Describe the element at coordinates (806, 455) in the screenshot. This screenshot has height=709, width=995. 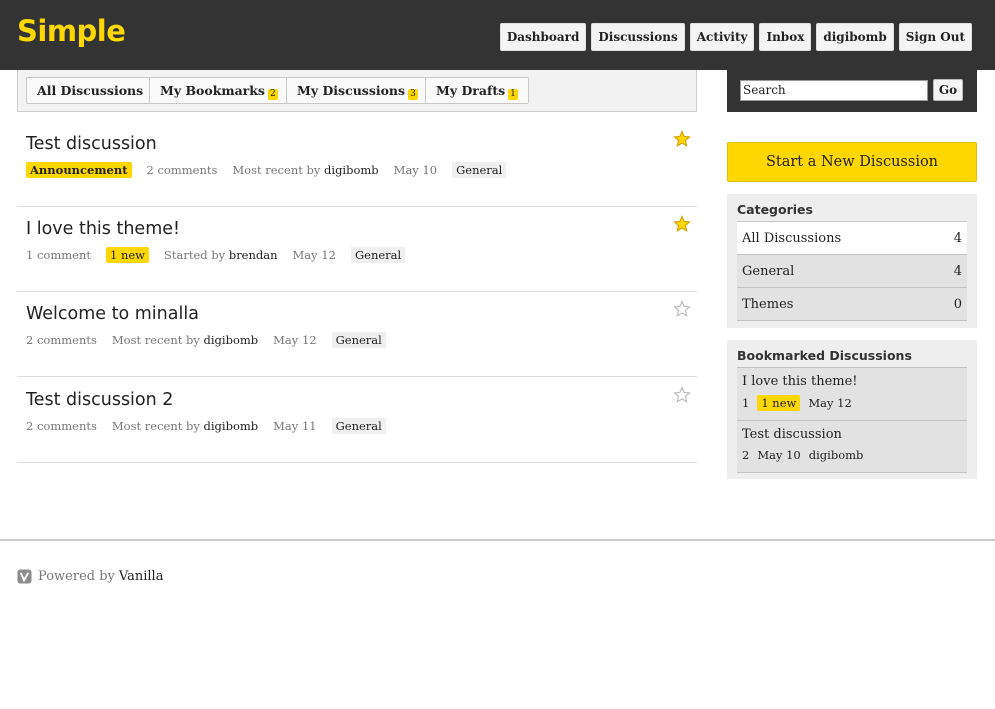
I see `bookmarked-item-meta: 2 May 10 digibomb` at that location.